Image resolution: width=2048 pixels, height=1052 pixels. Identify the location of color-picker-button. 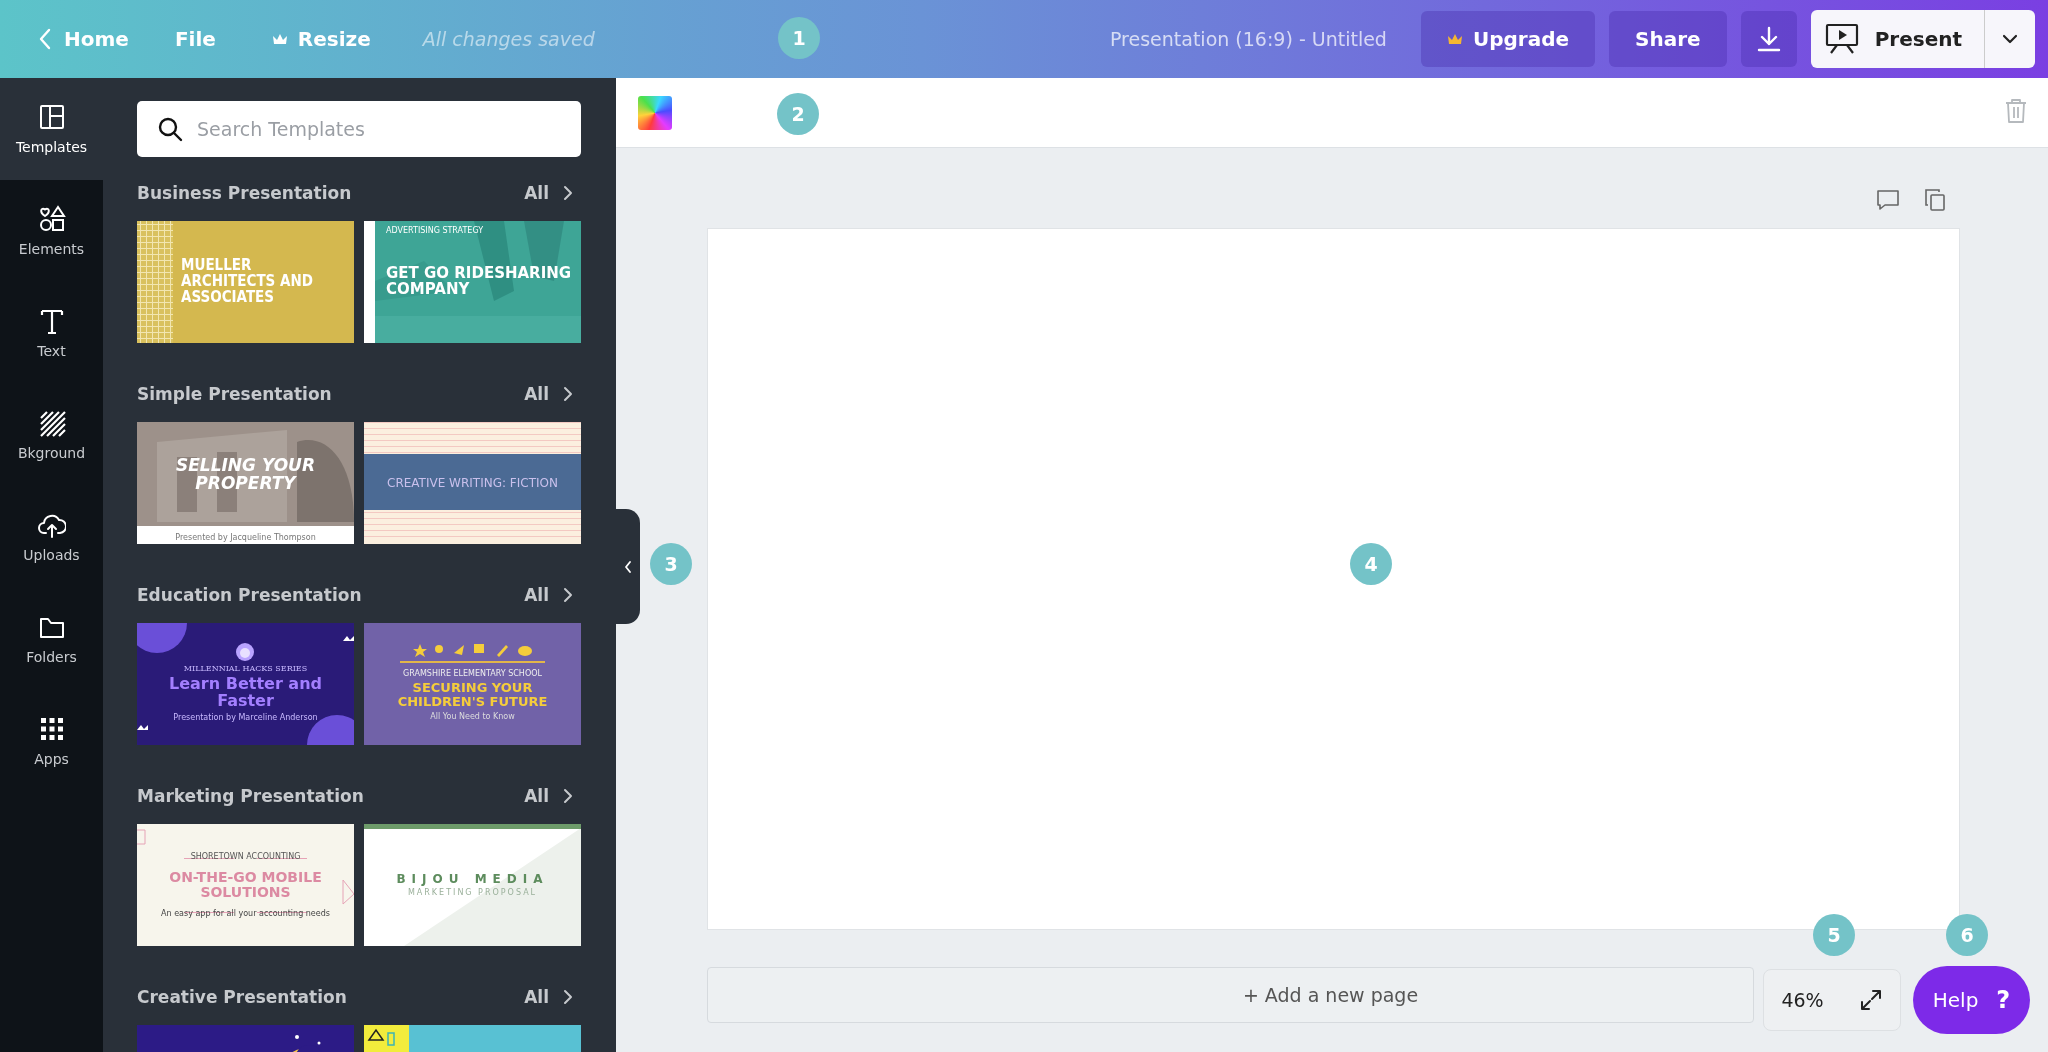
(655, 112).